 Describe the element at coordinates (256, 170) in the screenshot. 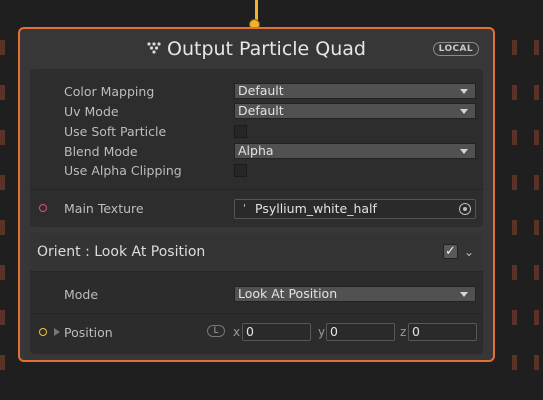

I see `use-alpha-clipping-row: Use Alpha Clipping` at that location.